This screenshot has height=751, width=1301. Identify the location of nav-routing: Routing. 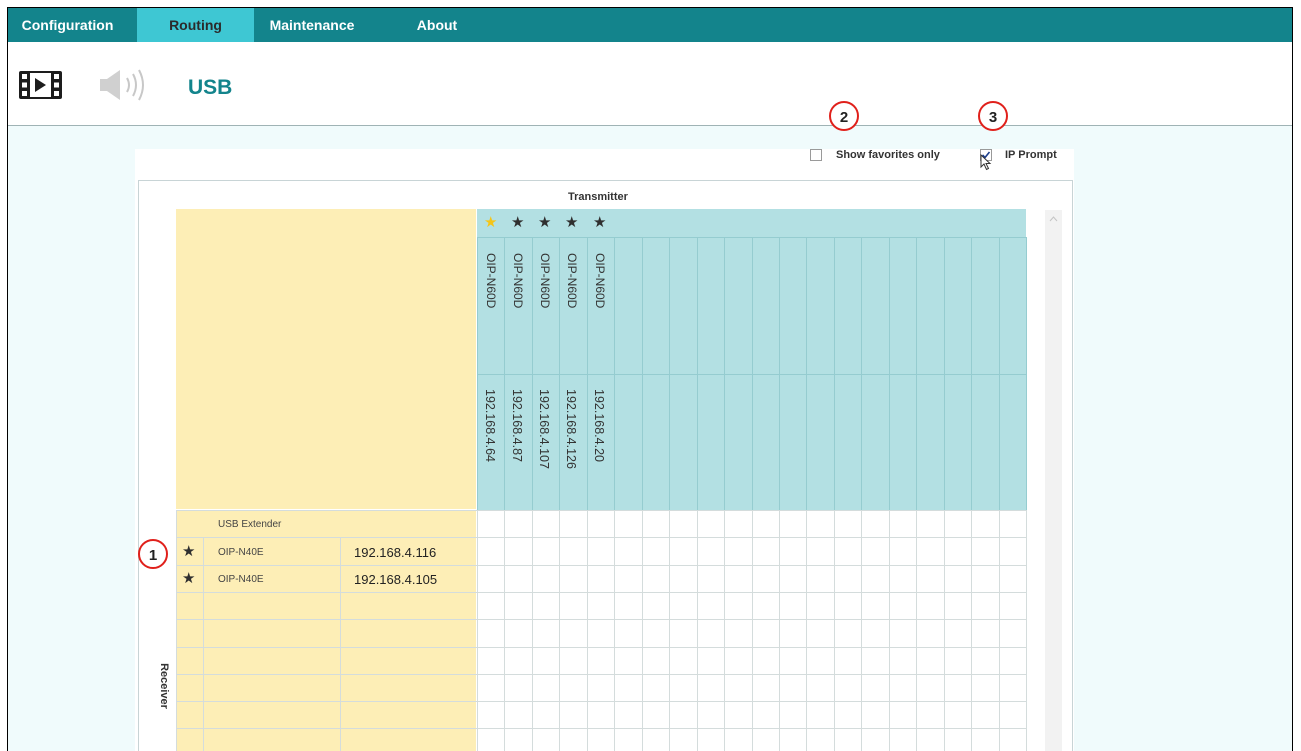
(195, 25).